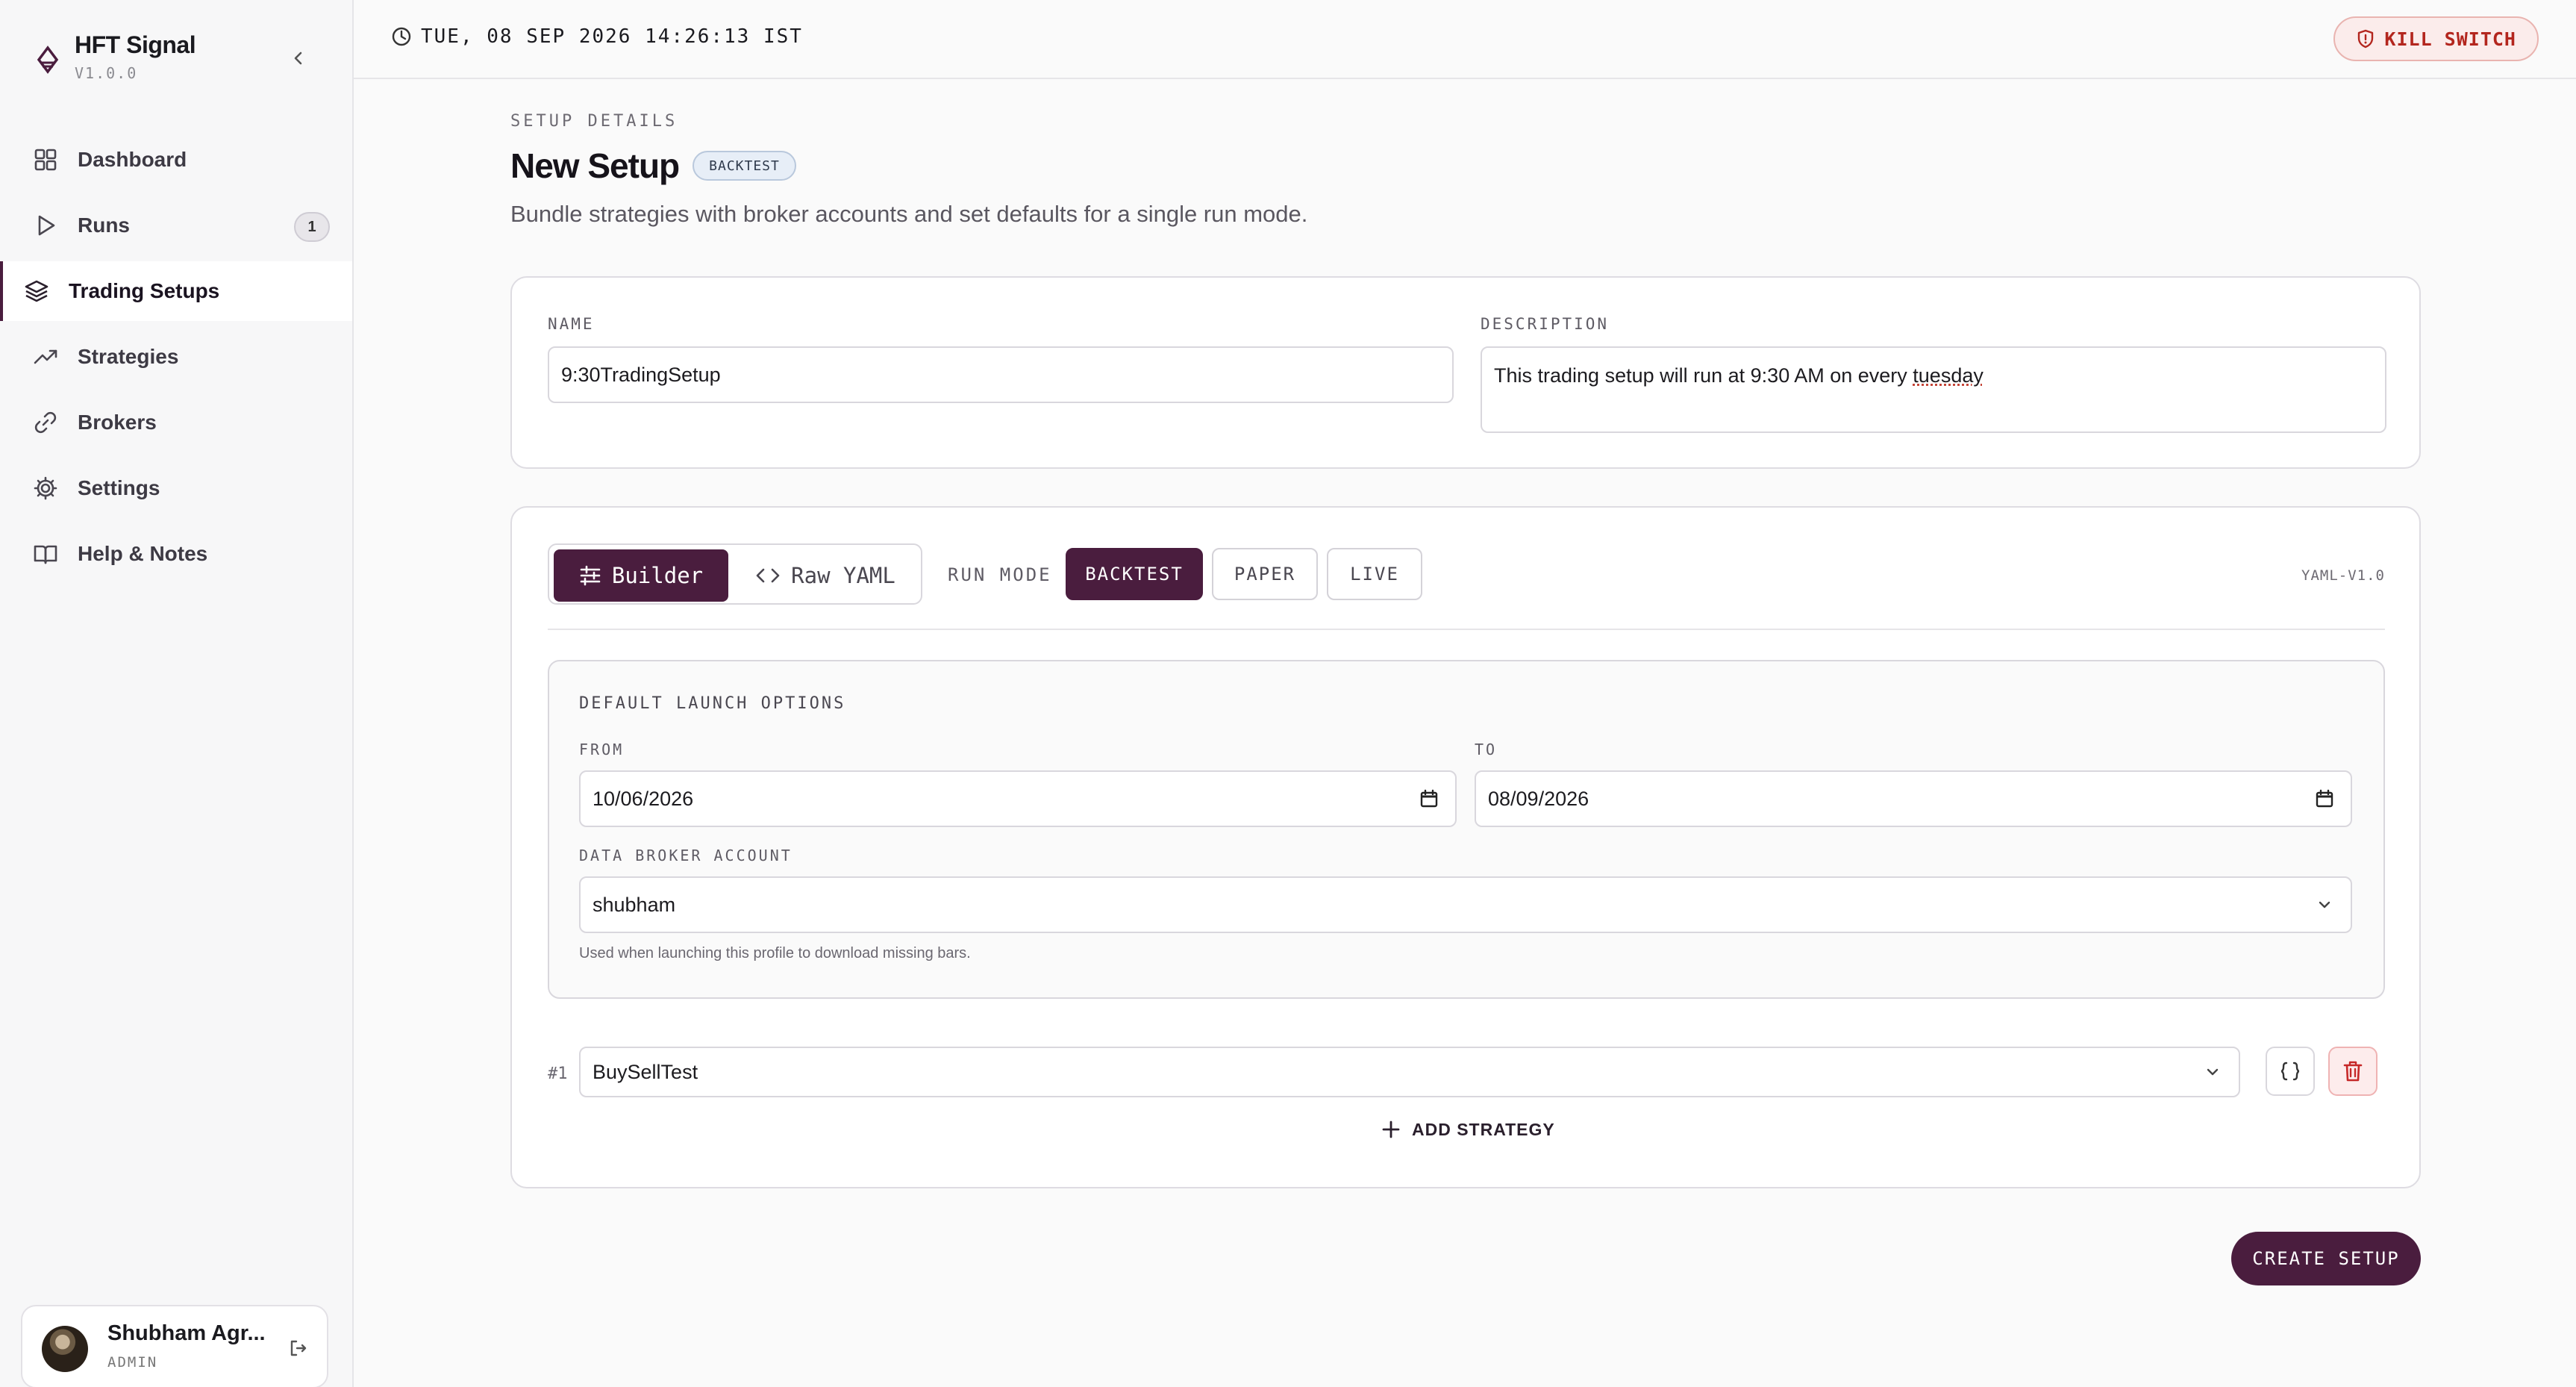  I want to click on strategy-params-button, so click(2290, 1071).